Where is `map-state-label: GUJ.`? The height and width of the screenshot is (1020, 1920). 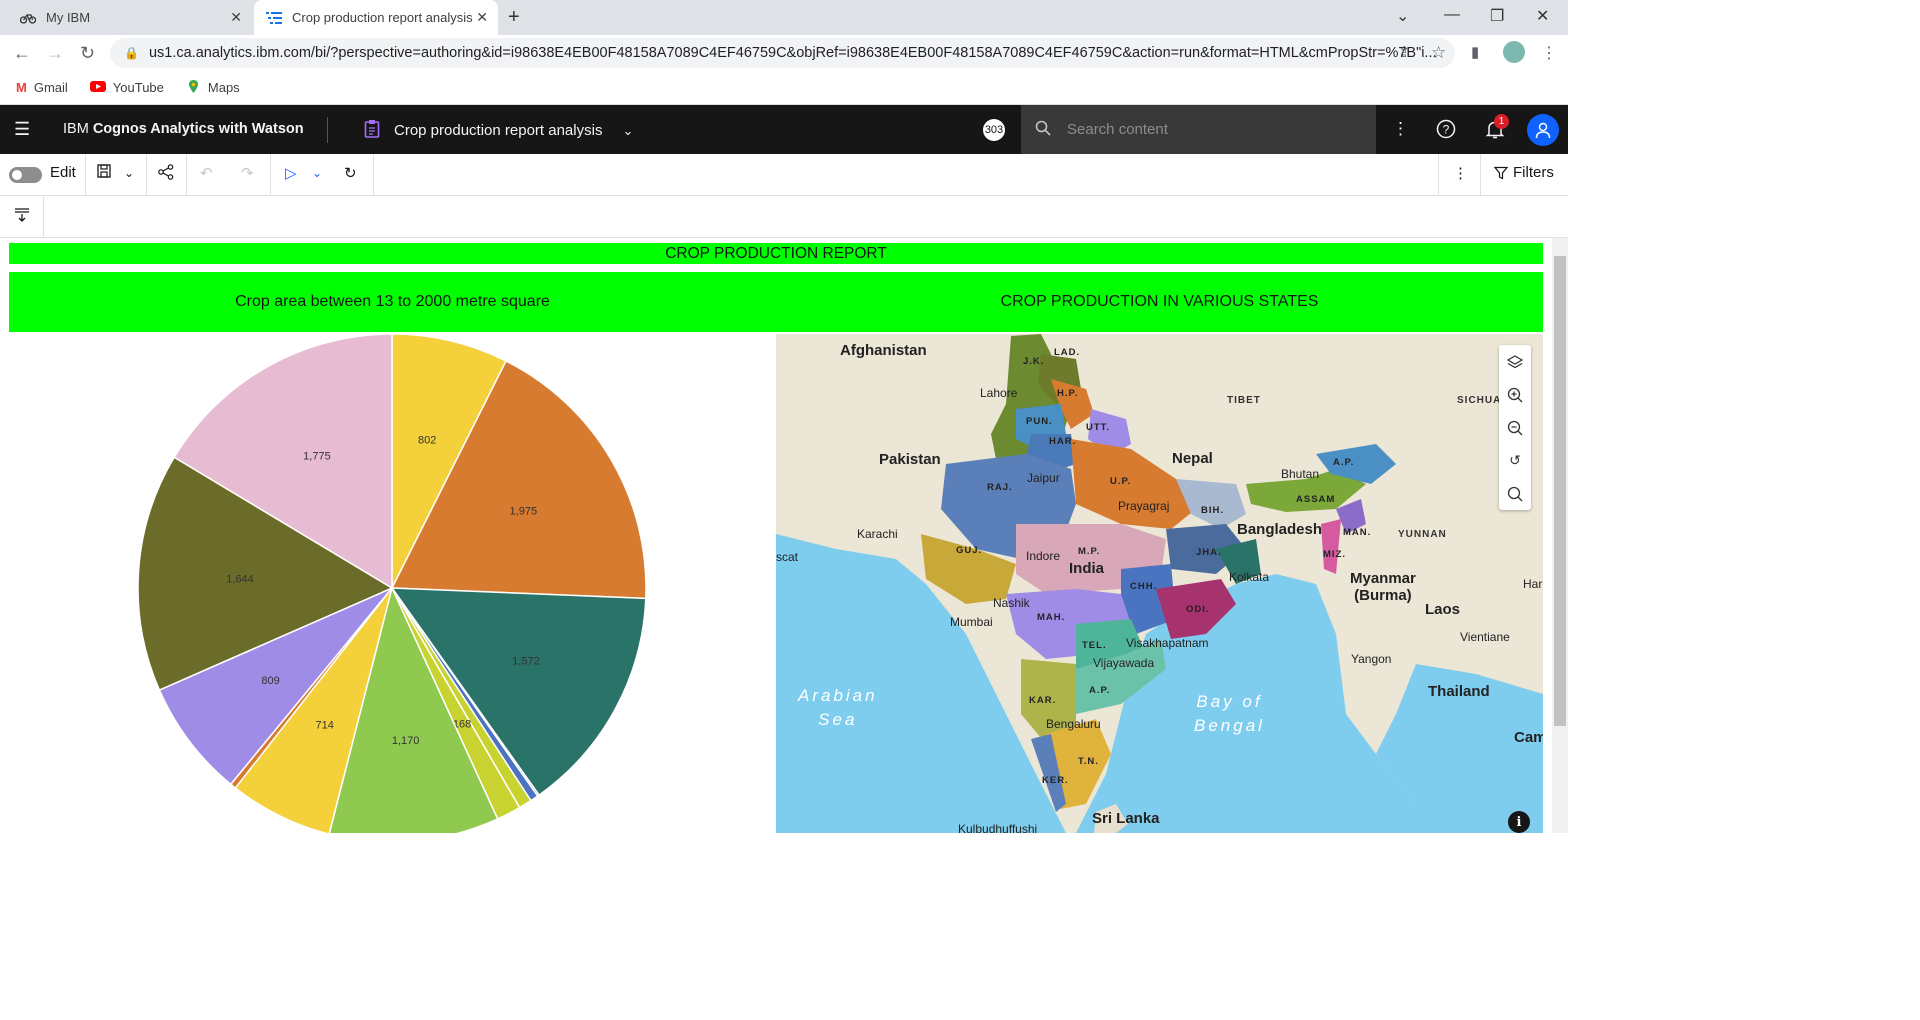
map-state-label: GUJ. is located at coordinates (969, 550).